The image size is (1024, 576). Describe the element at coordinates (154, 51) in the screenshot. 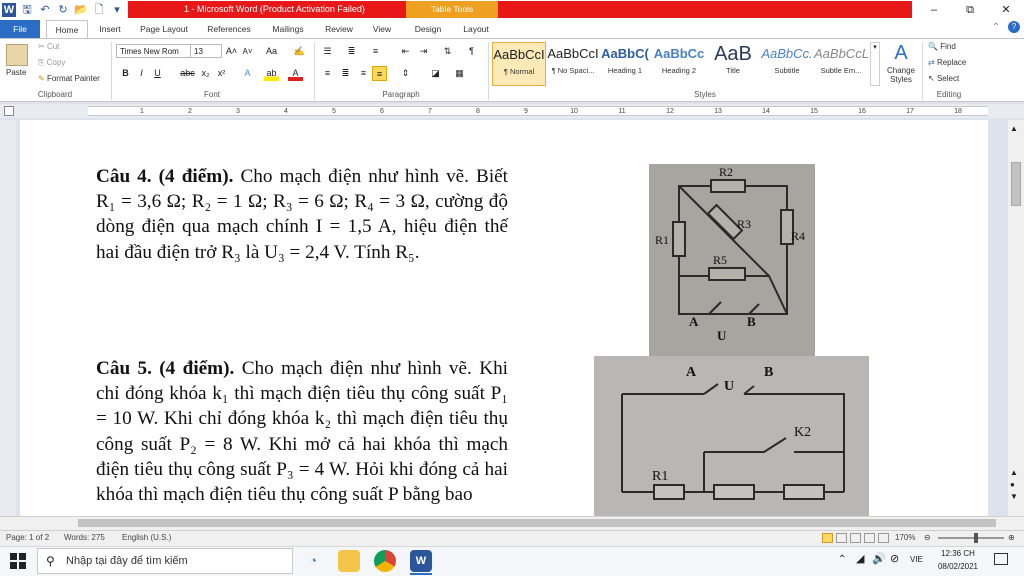

I see `font-name-select: Times New Rom` at that location.